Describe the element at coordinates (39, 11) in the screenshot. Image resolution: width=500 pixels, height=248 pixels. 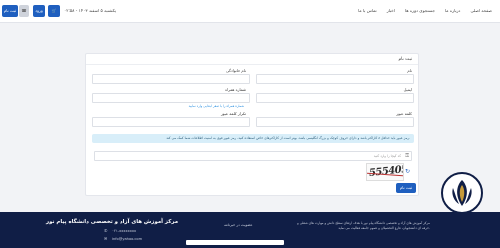
I see `login-button: ورود` at that location.